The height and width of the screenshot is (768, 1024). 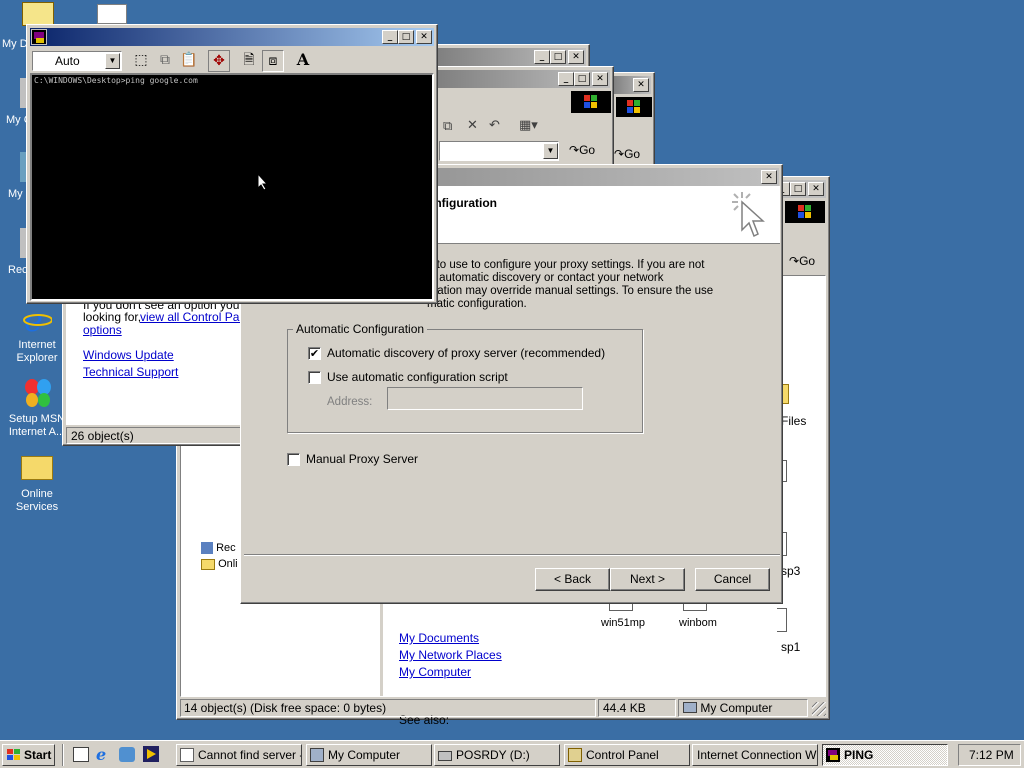 What do you see at coordinates (369, 755) in the screenshot?
I see `task-my-computer: My Computer` at bounding box center [369, 755].